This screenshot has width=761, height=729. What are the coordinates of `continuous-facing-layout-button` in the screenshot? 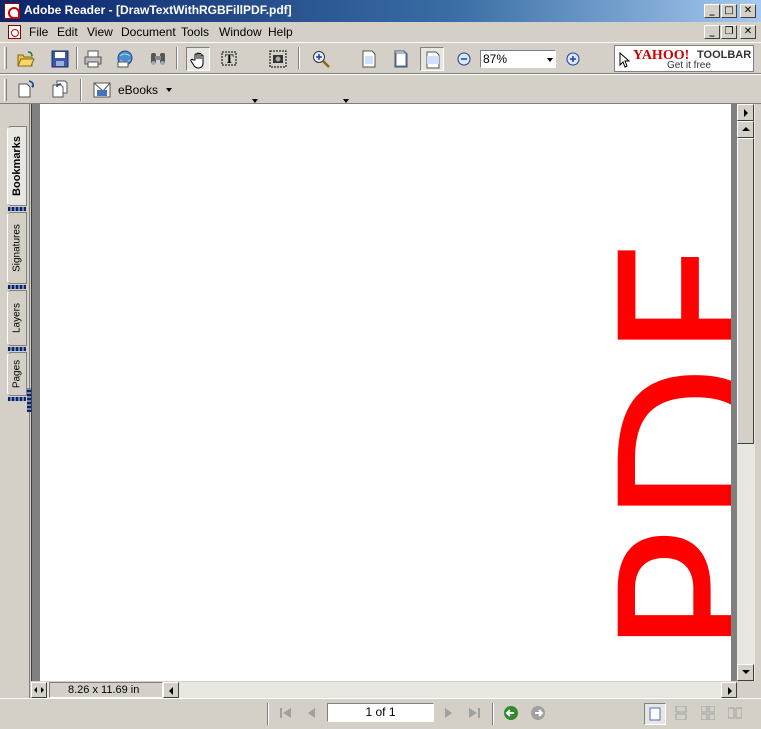 It's located at (709, 714).